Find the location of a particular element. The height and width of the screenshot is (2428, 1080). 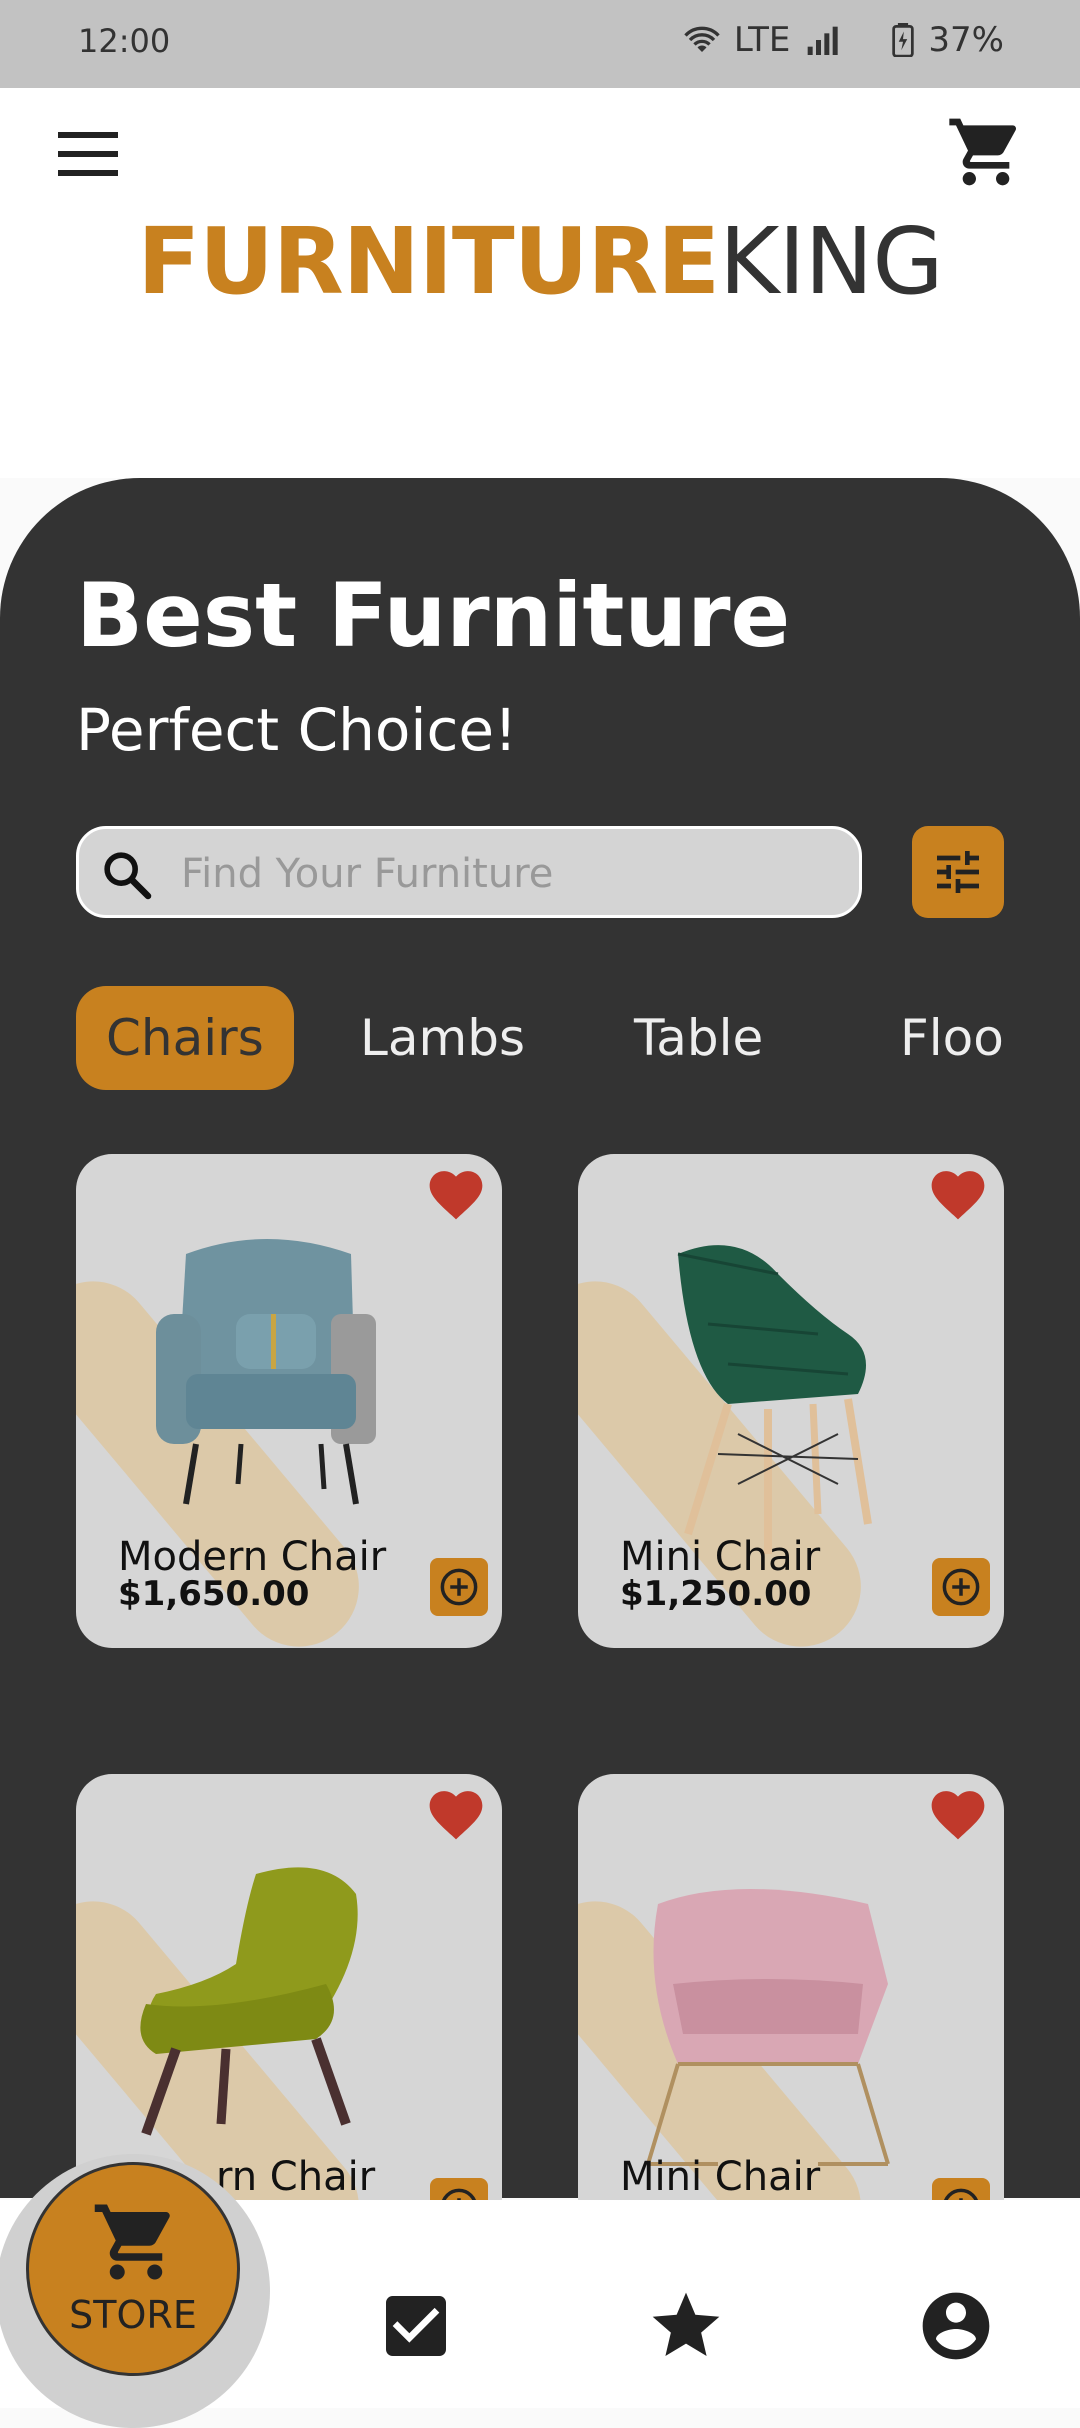

battery-icon is located at coordinates (903, 40).